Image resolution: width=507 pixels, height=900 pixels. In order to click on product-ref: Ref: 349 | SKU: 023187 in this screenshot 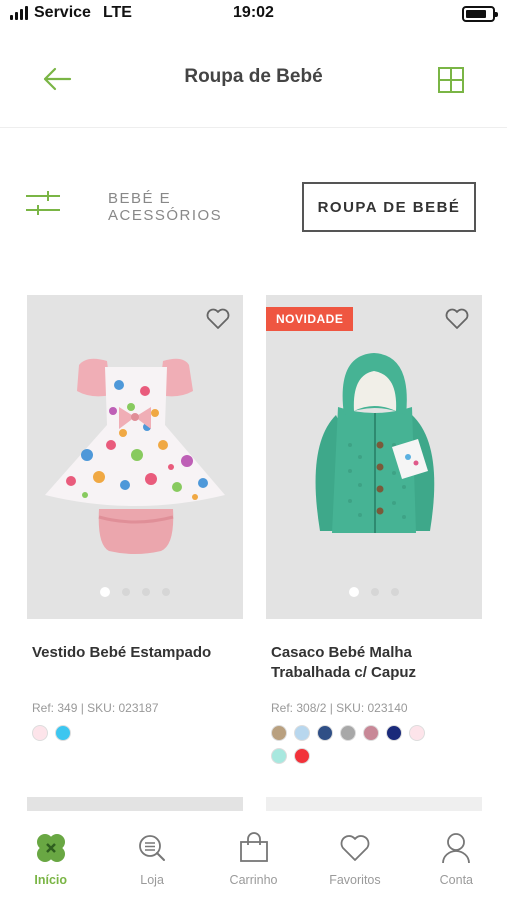, I will do `click(95, 708)`.